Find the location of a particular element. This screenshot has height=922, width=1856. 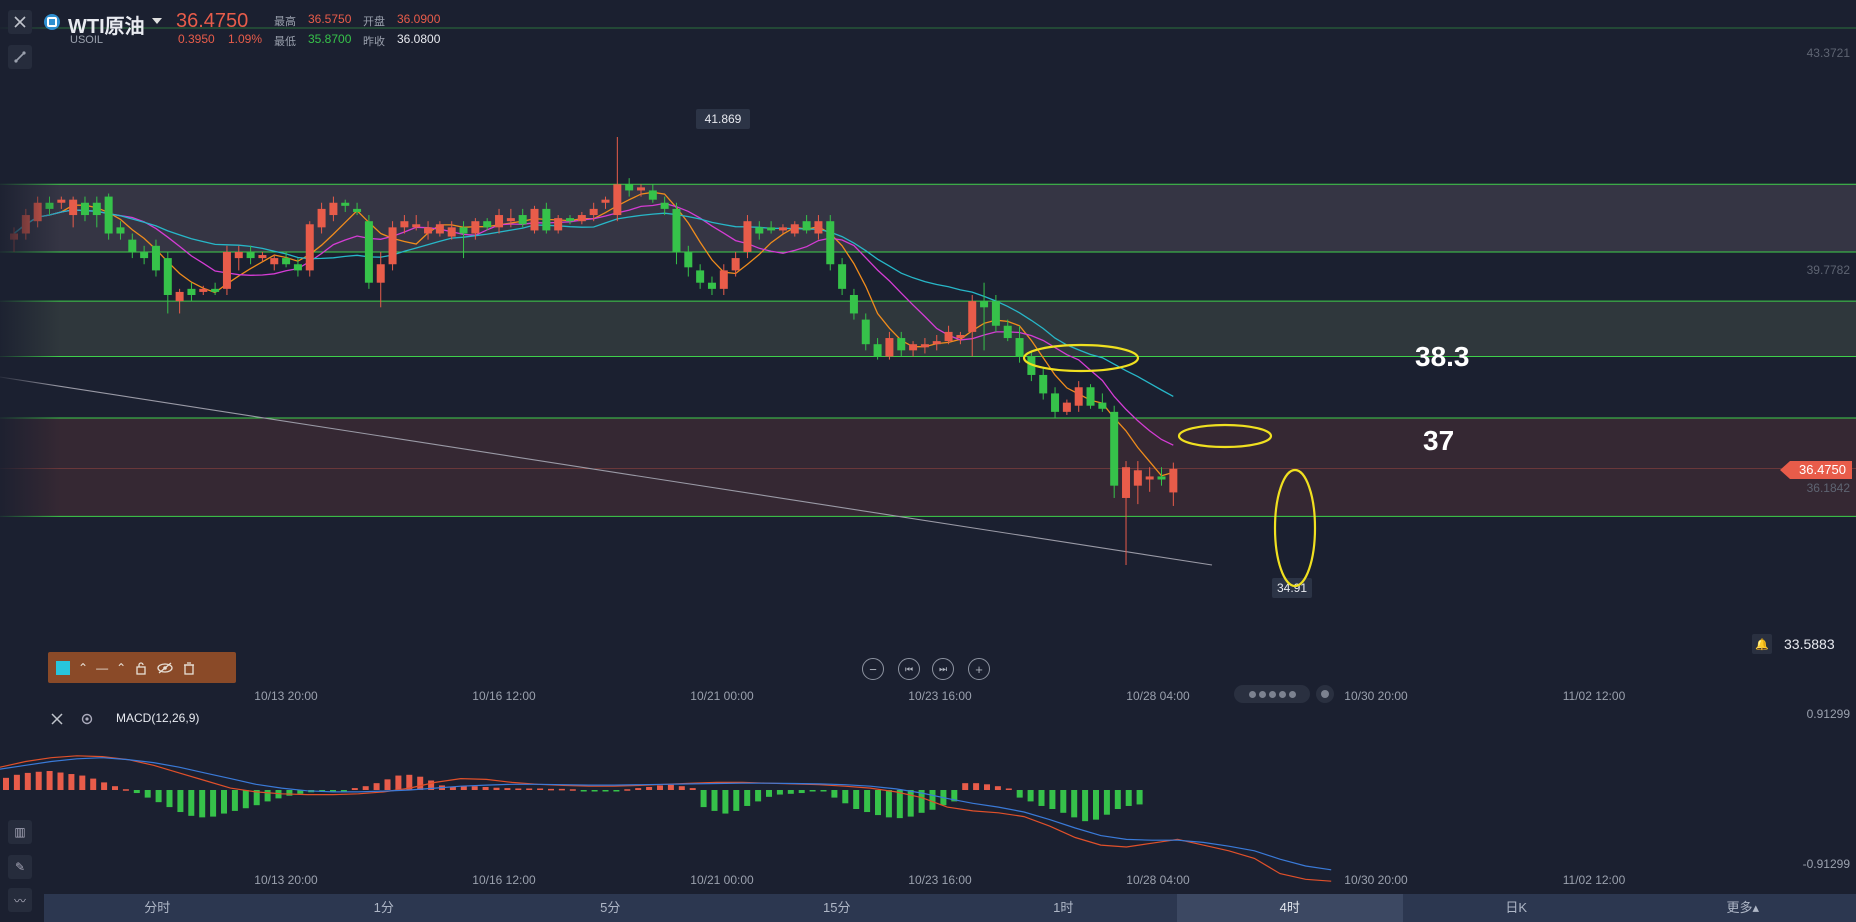

peak-label: 41.869 is located at coordinates (723, 119).